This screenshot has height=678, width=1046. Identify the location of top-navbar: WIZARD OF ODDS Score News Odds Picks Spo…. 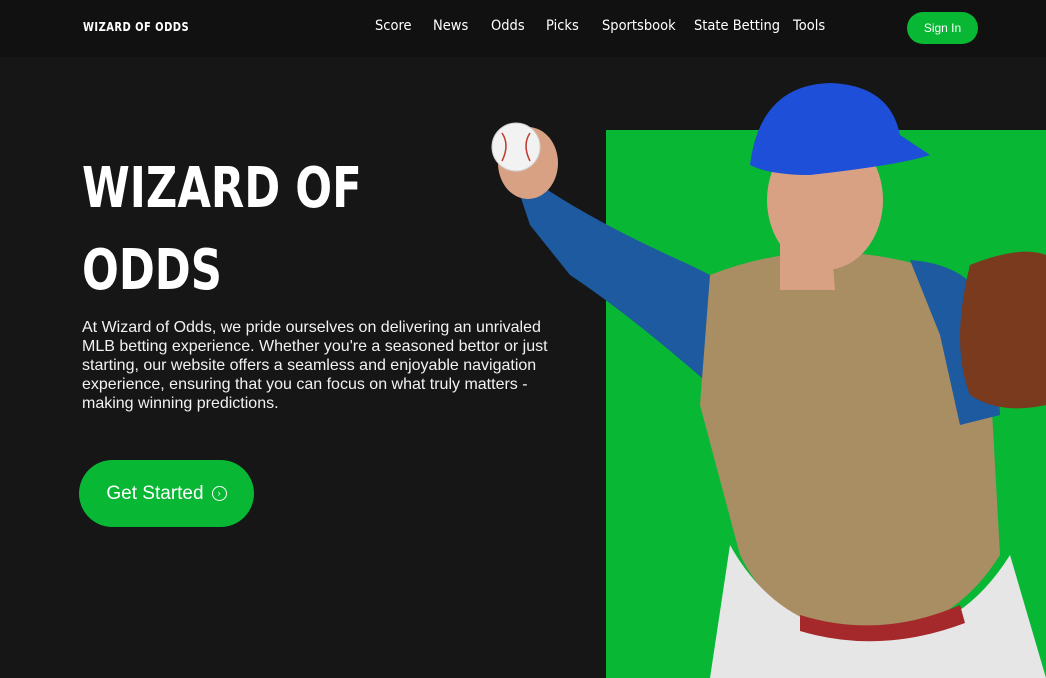
(523, 28).